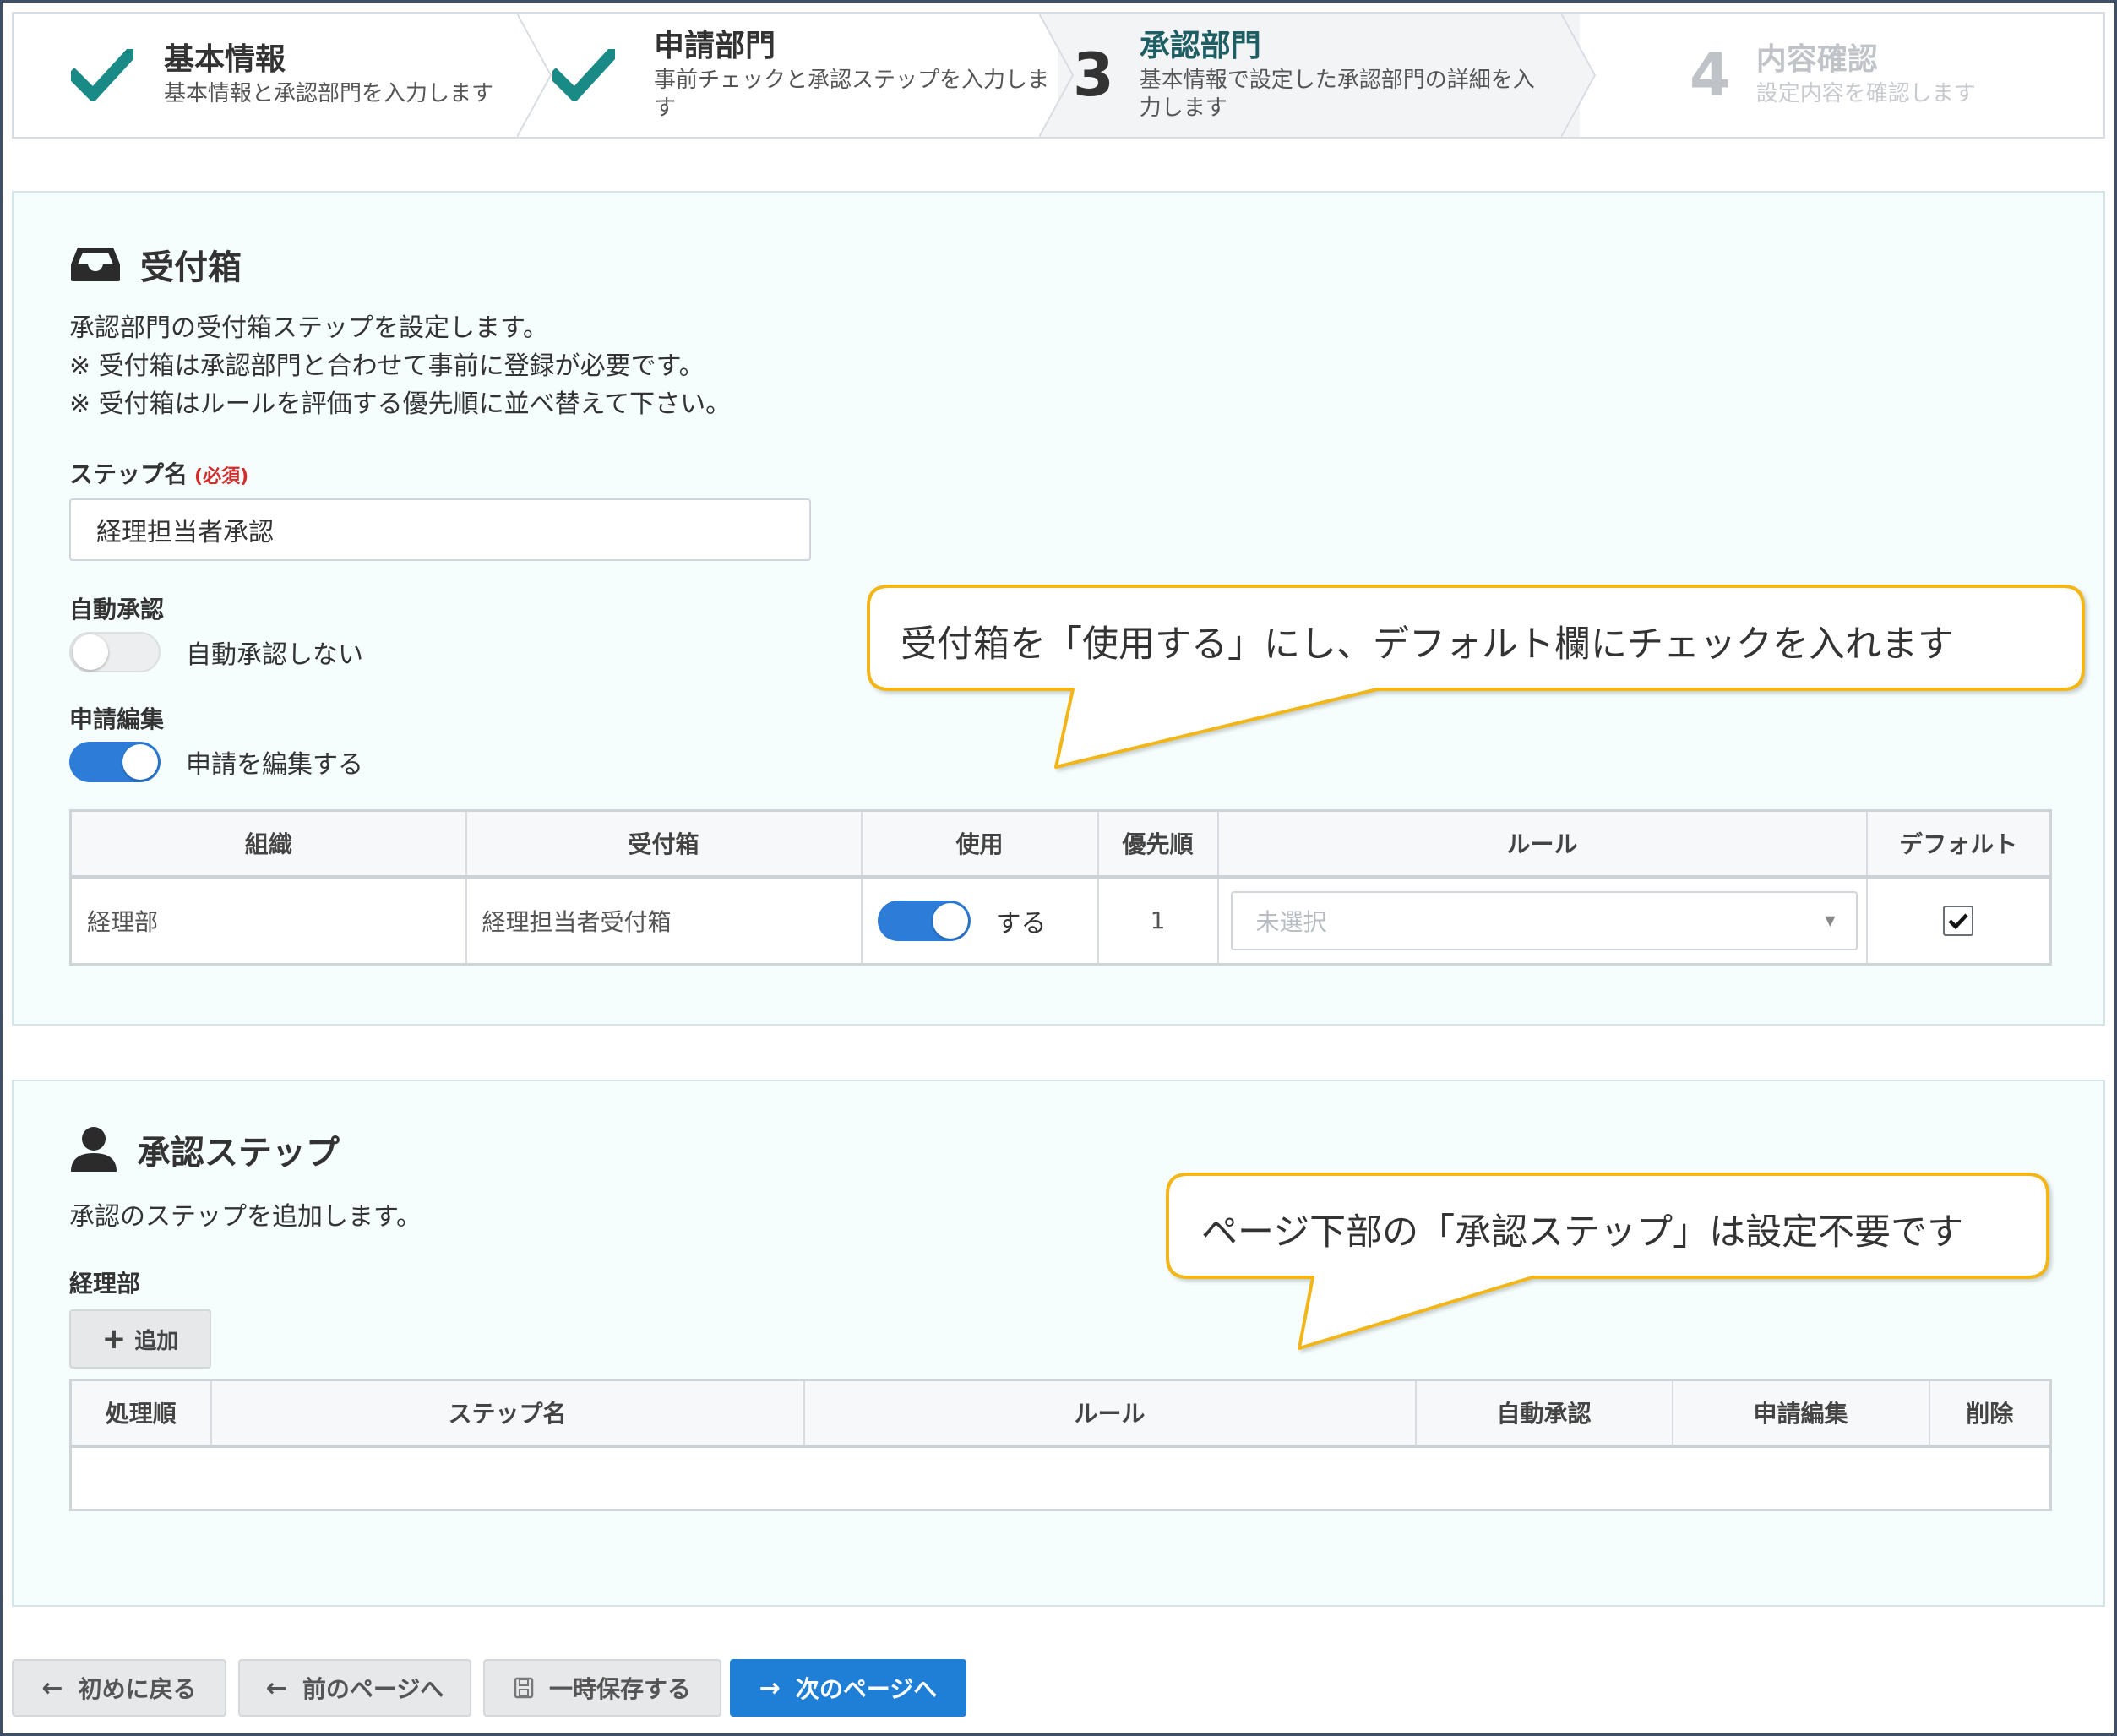  I want to click on application-edit-toggle-label: 申請を編集する, so click(274, 765).